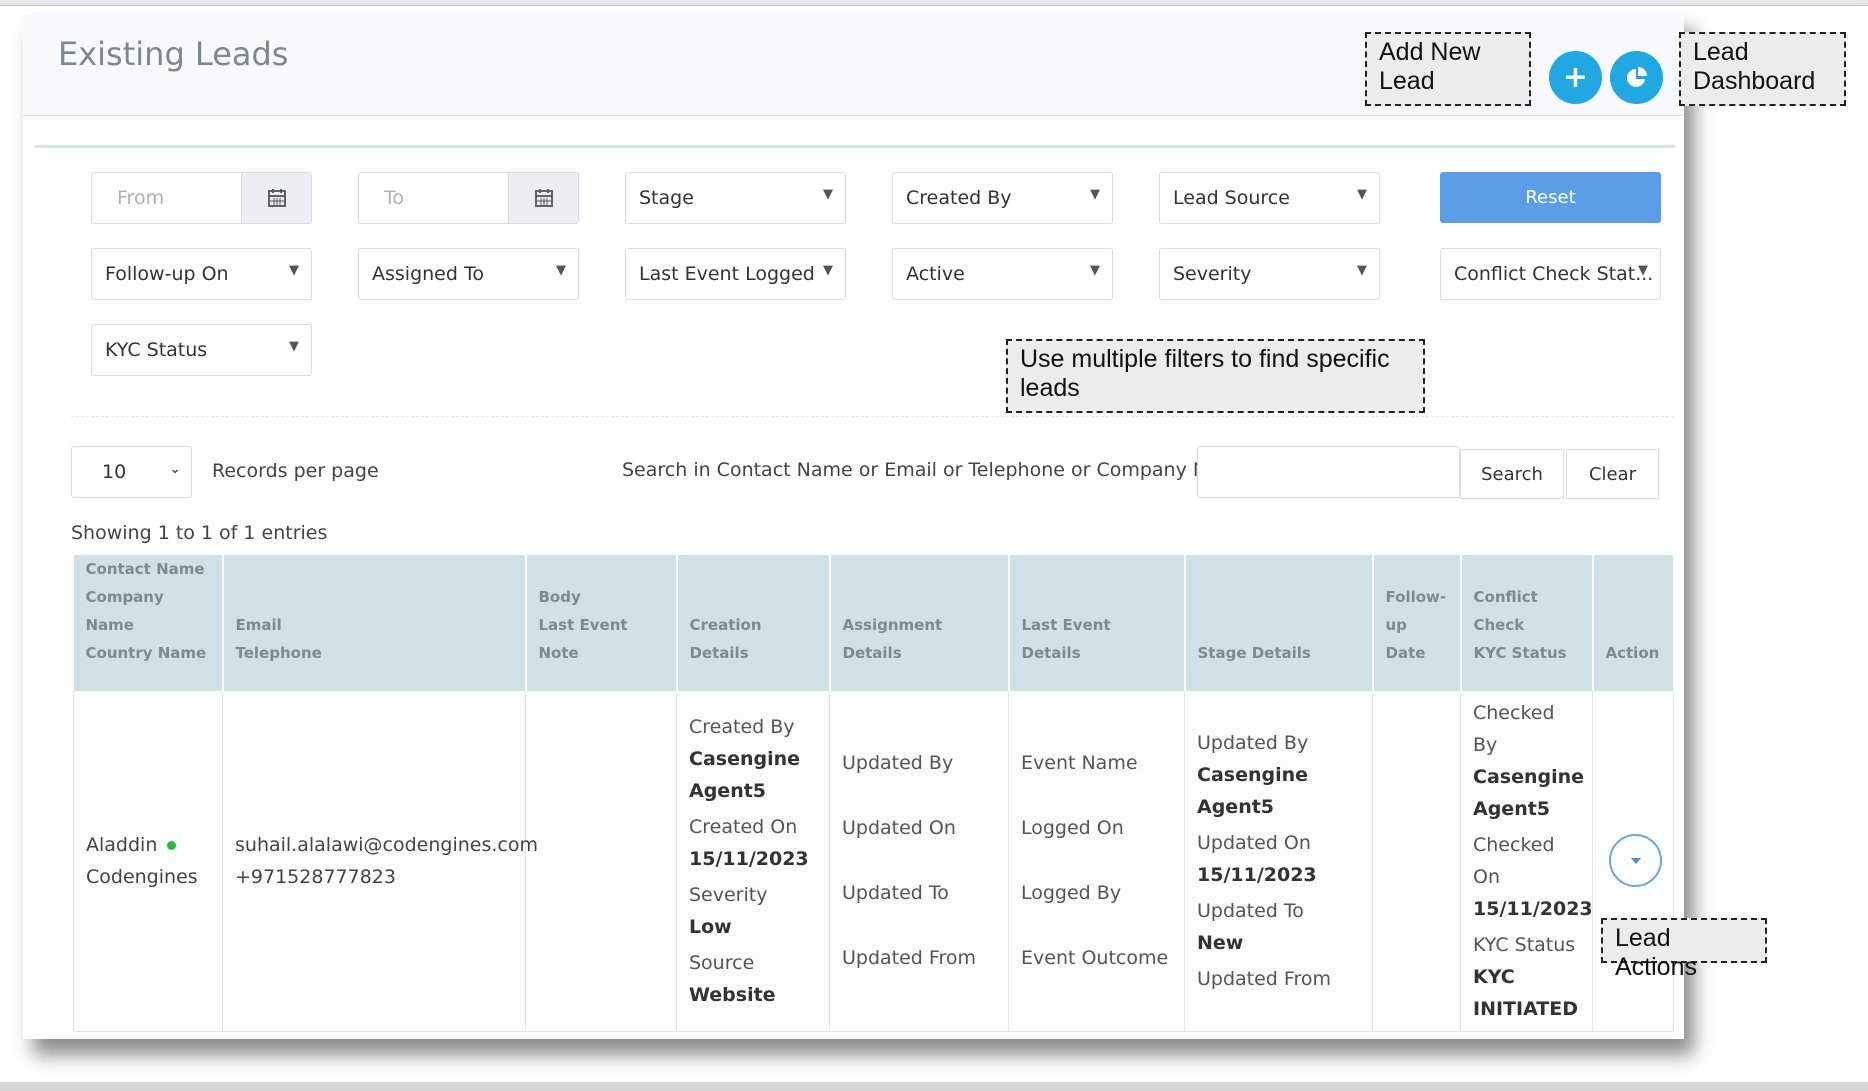 Image resolution: width=1868 pixels, height=1091 pixels. I want to click on search-input, so click(1328, 472).